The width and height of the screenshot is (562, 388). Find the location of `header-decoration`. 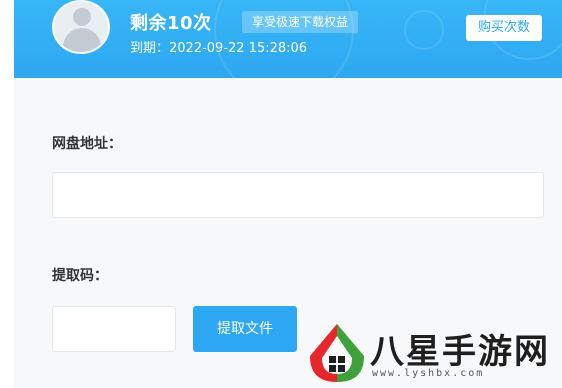

header-decoration is located at coordinates (424, 30).